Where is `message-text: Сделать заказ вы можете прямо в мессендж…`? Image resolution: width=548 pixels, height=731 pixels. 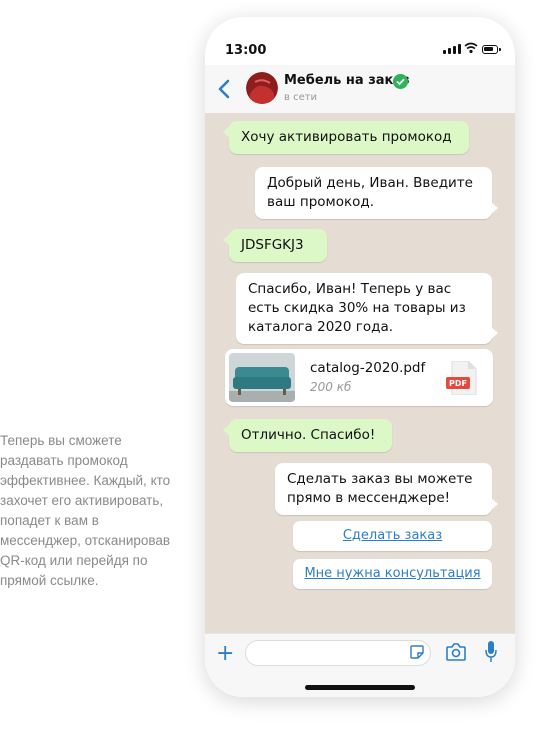 message-text: Сделать заказ вы можете прямо в мессендж… is located at coordinates (380, 488).